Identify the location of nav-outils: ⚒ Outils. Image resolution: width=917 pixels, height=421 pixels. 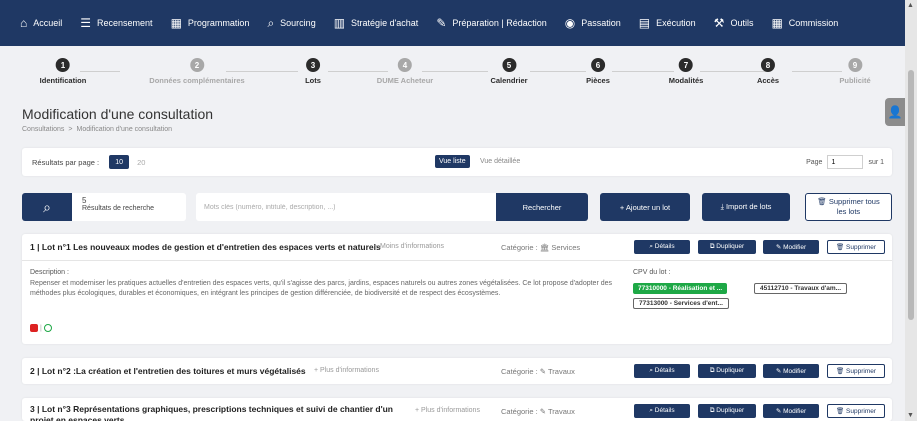
(734, 23).